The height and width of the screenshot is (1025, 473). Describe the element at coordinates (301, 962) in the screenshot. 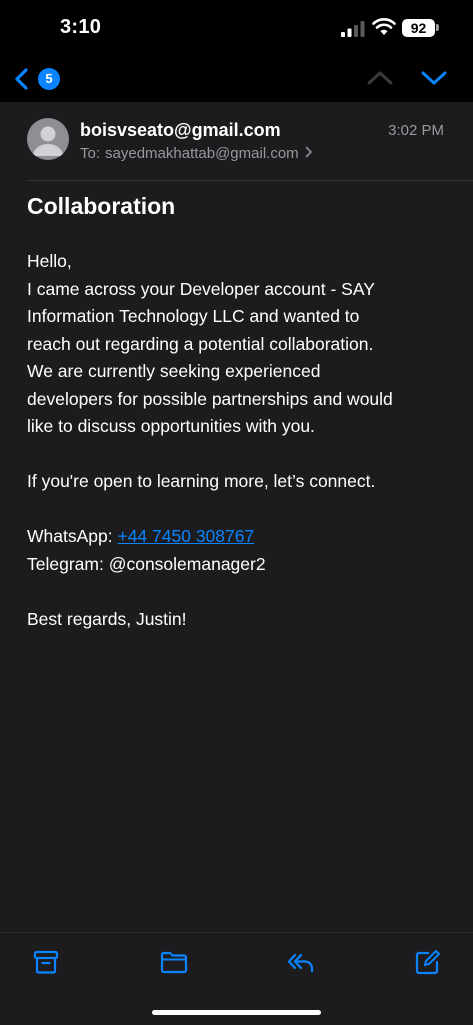

I see `reply-icon` at that location.